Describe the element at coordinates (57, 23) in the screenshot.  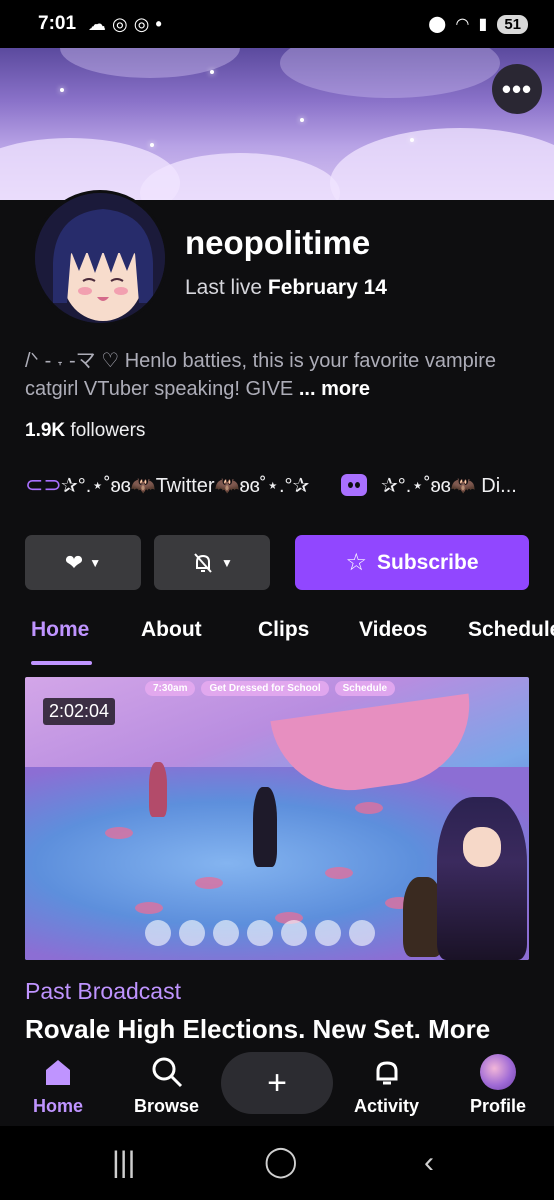
I see `status-time: 7:01` at that location.